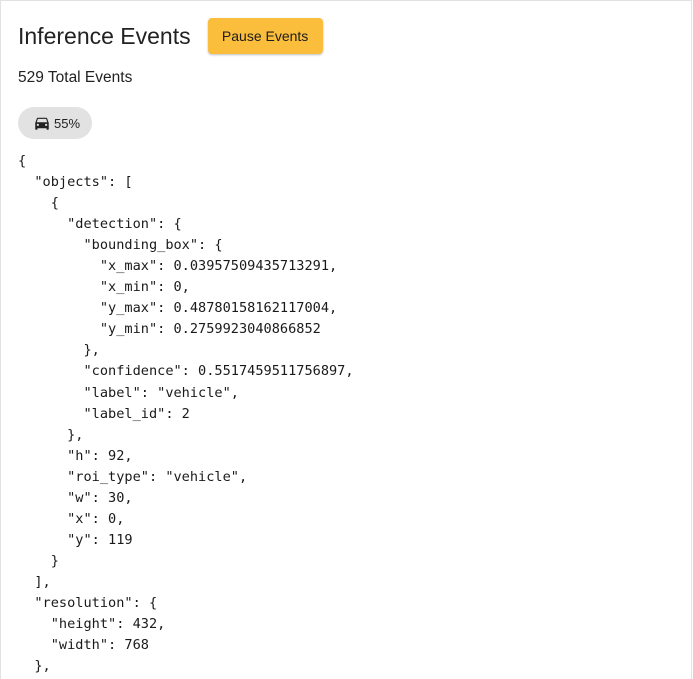 The width and height of the screenshot is (693, 679). Describe the element at coordinates (42, 123) in the screenshot. I see `car-icon` at that location.